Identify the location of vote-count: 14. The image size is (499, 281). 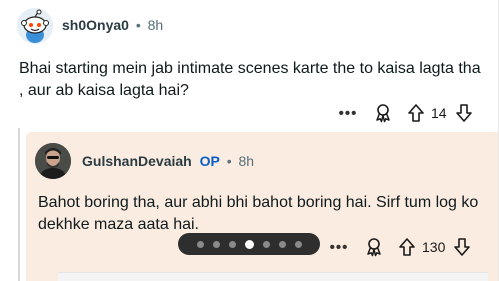
(439, 113).